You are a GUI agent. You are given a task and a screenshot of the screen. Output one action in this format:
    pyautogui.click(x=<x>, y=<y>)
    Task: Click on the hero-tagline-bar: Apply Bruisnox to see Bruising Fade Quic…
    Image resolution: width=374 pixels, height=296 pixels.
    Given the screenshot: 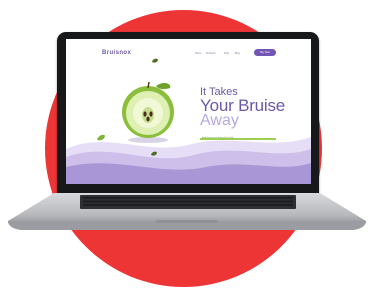 What is the action you would take?
    pyautogui.click(x=238, y=139)
    